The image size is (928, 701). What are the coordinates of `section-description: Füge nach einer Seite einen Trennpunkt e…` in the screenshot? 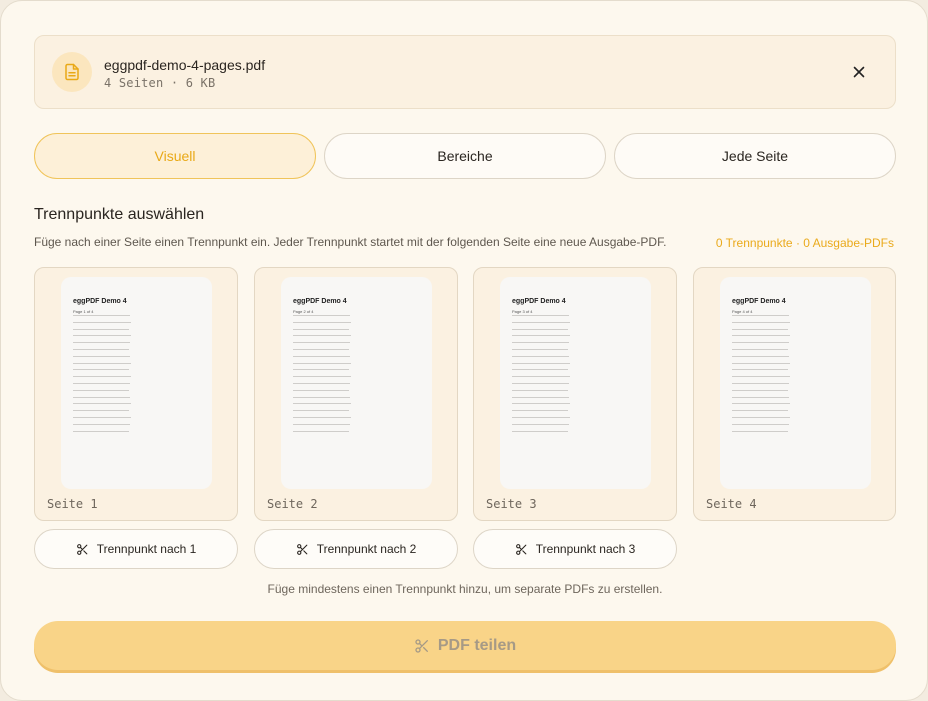 It's located at (350, 242).